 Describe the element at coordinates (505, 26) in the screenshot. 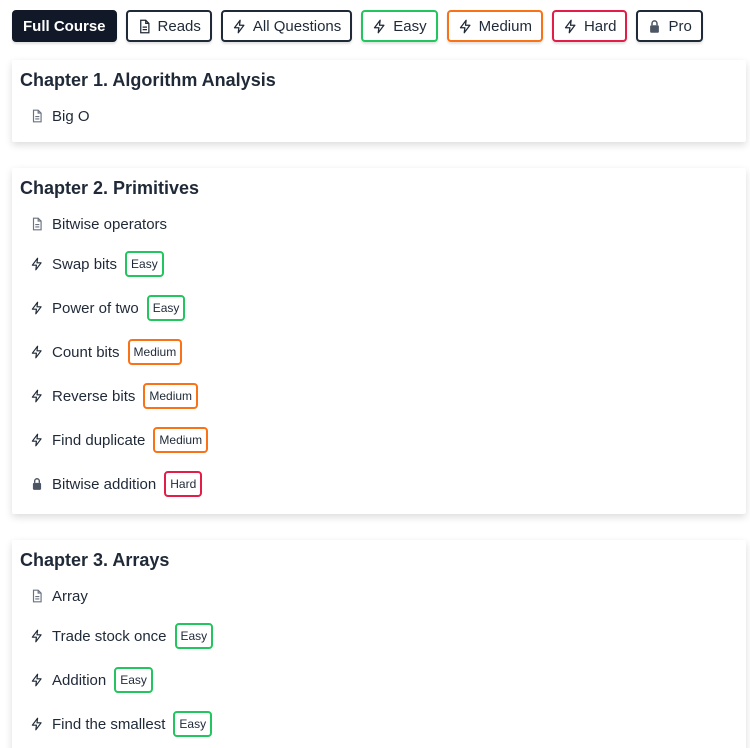

I see `filter-label: Medium` at that location.